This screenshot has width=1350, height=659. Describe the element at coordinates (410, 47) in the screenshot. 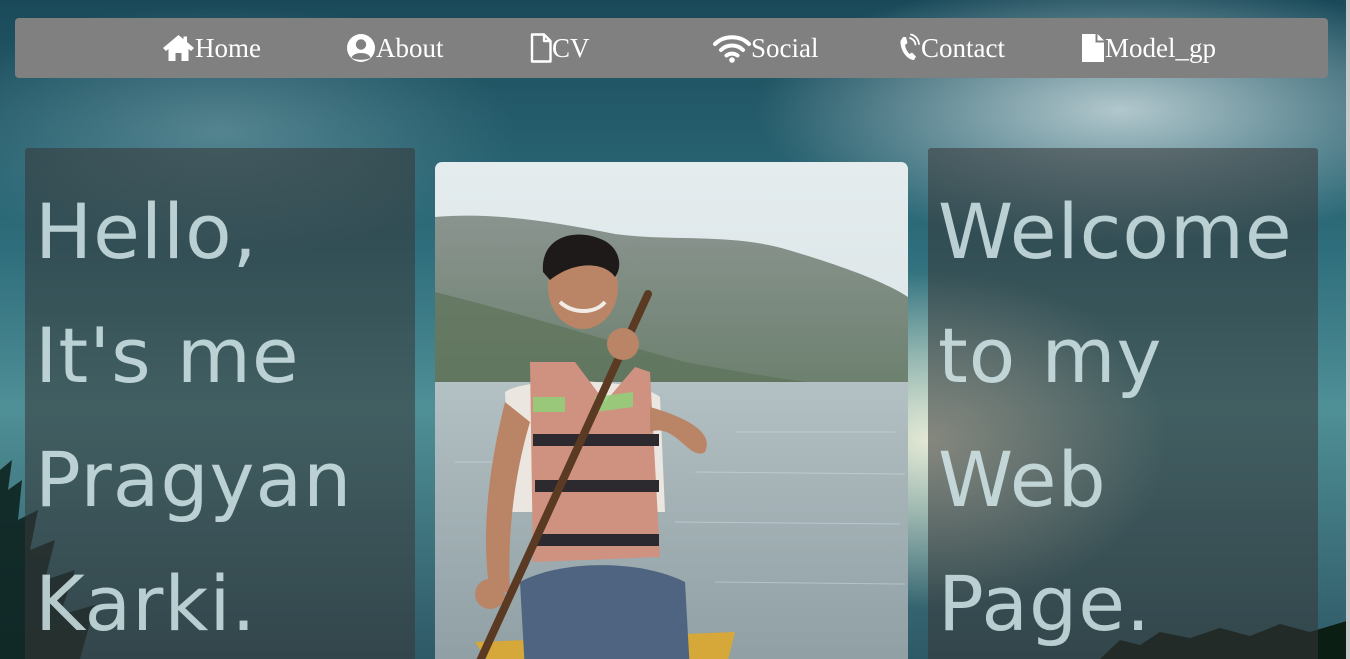

I see `nav-about-label: About` at that location.